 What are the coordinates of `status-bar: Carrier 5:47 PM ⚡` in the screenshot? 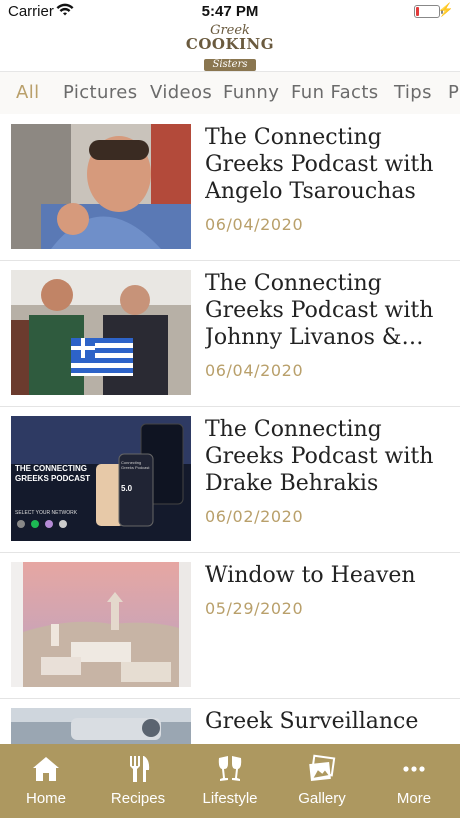 It's located at (230, 12).